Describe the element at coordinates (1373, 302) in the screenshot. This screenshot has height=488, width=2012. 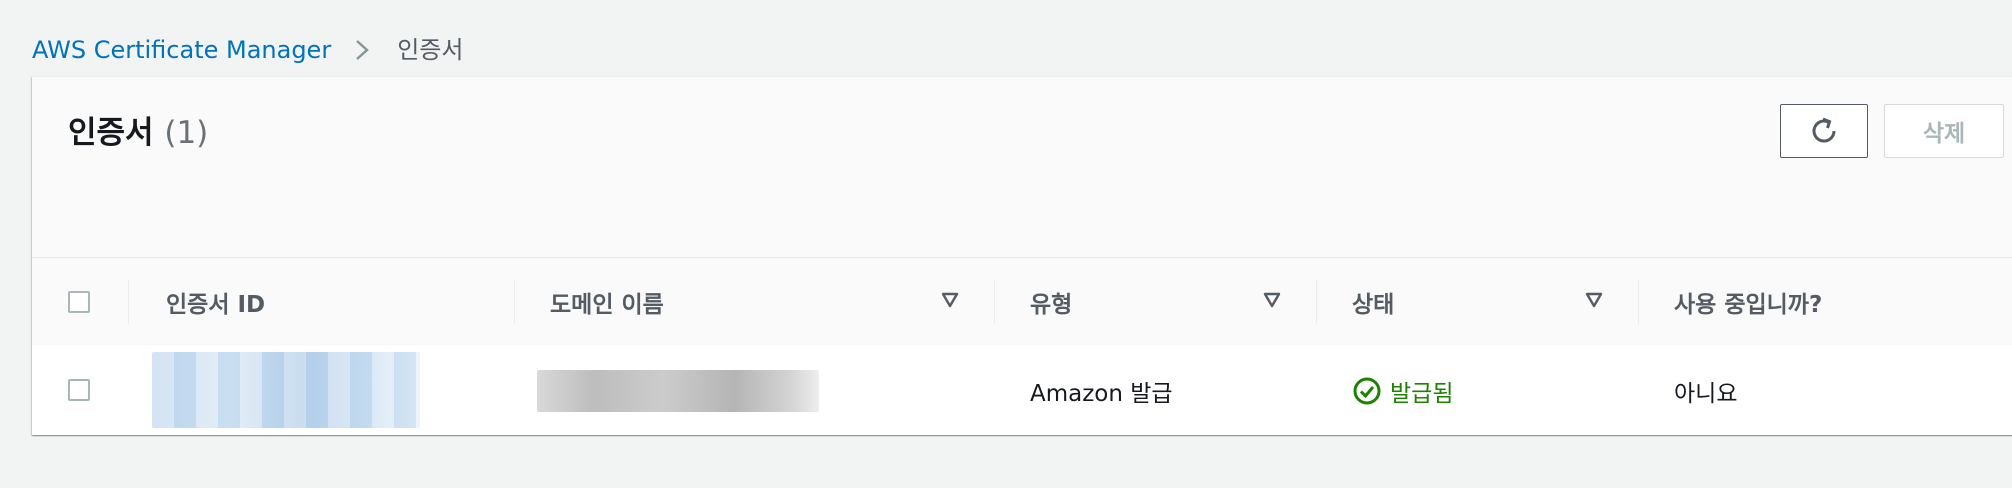
I see `column-header-status: 상태` at that location.